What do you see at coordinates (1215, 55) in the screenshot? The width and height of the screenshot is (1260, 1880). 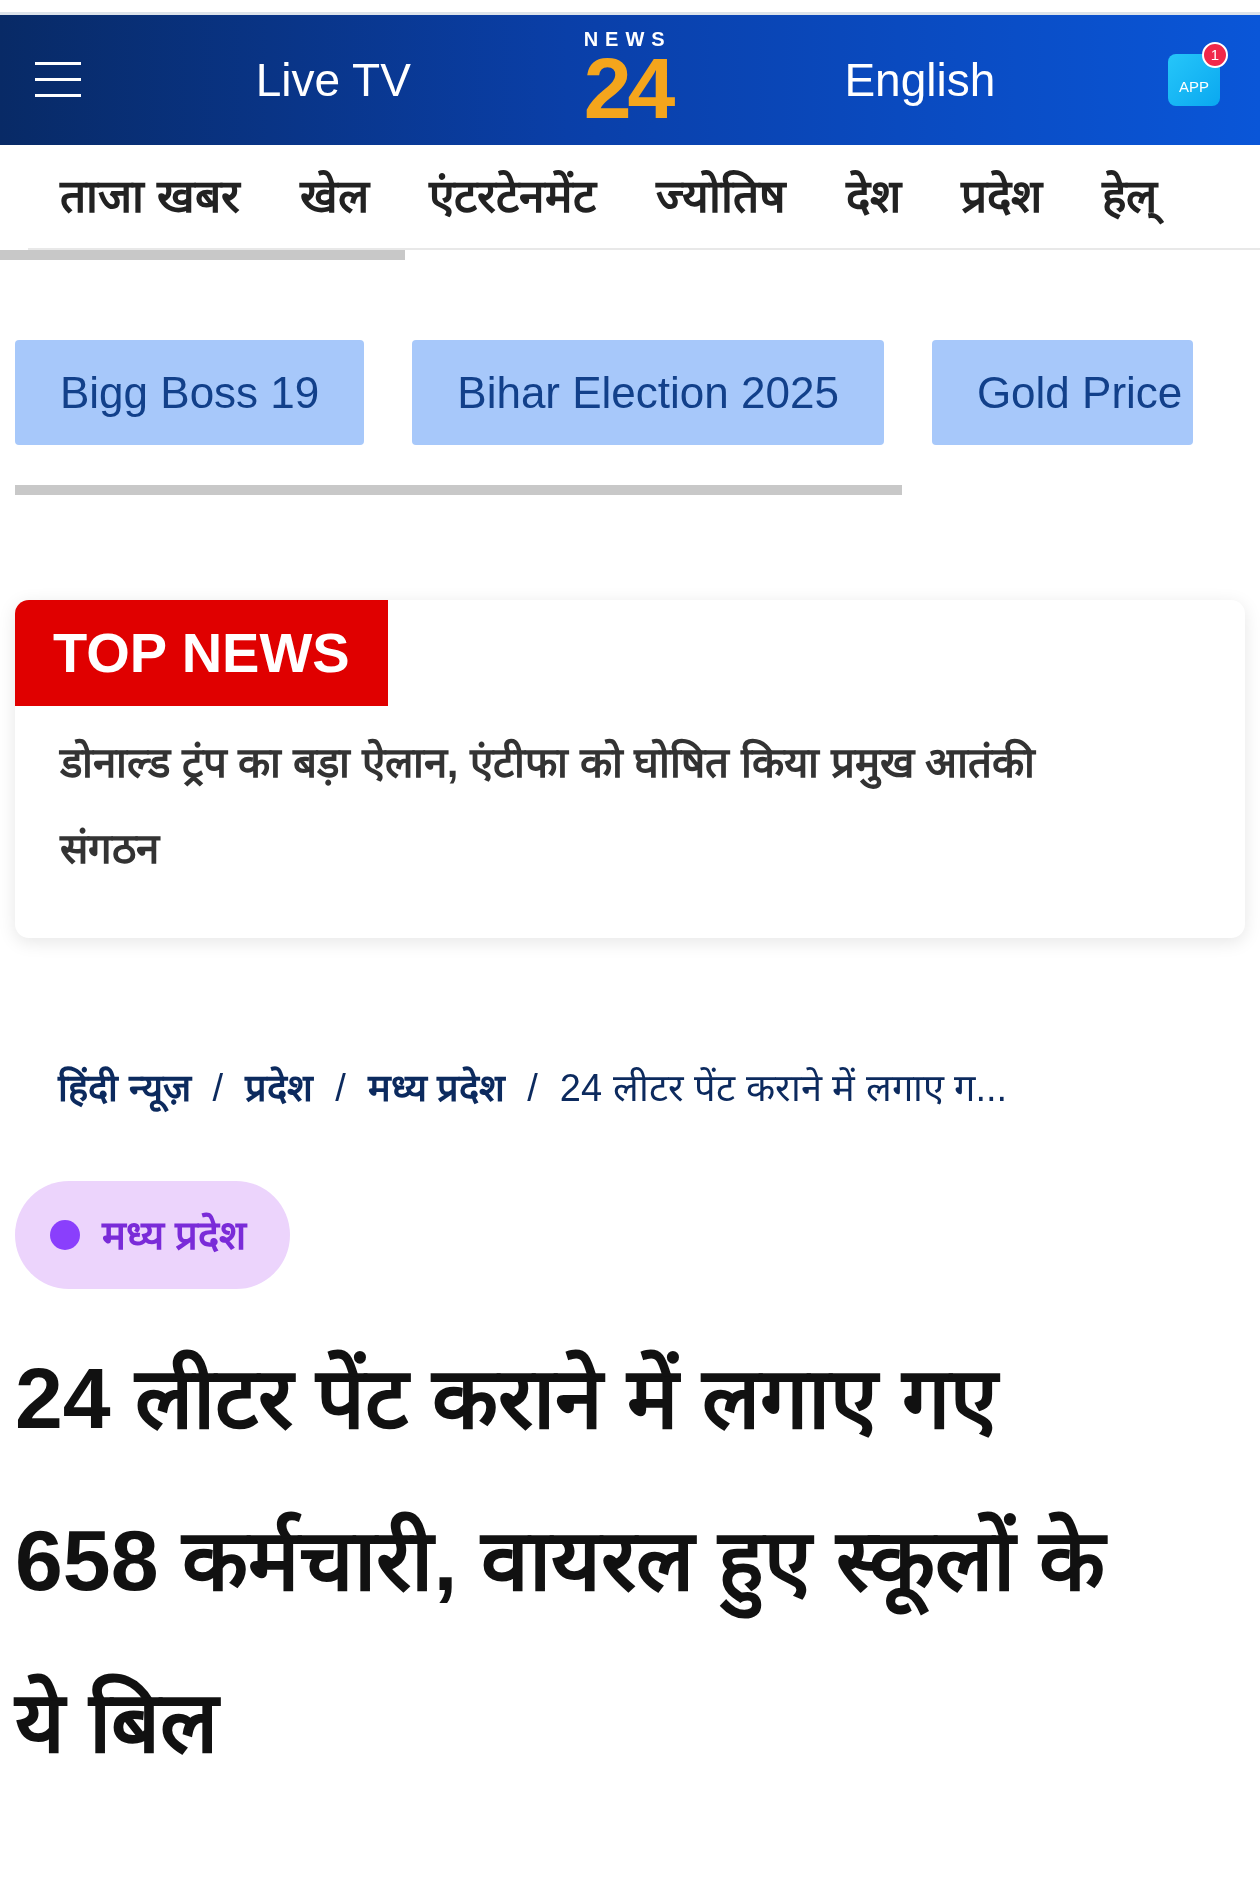 I see `notification-badge: 1` at bounding box center [1215, 55].